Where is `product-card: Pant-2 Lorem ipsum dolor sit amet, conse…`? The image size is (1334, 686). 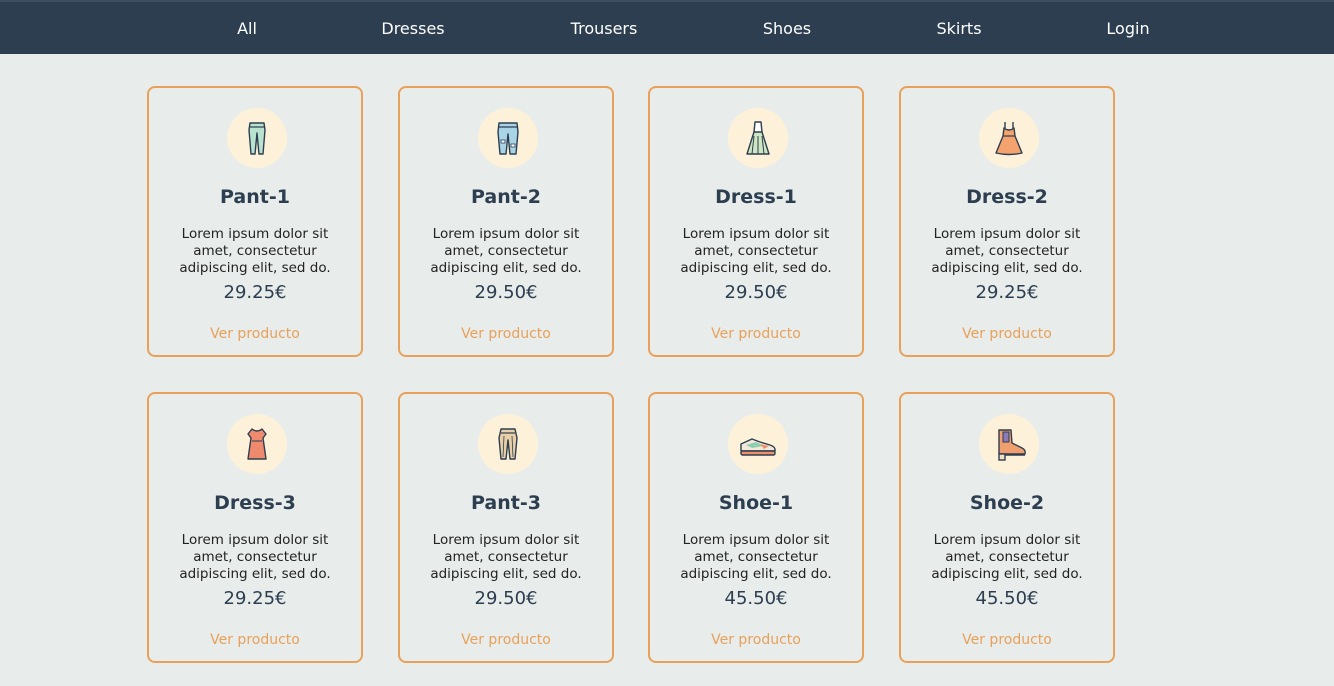
product-card: Pant-2 Lorem ipsum dolor sit amet, conse… is located at coordinates (506, 221).